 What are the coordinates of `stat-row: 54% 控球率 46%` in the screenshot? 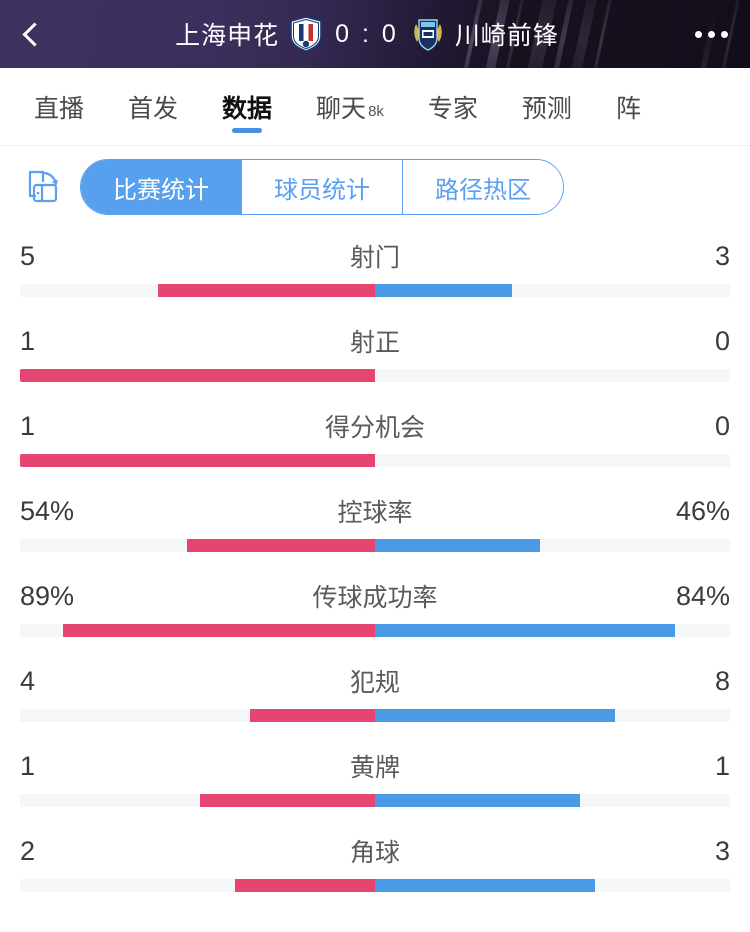 It's located at (375, 525).